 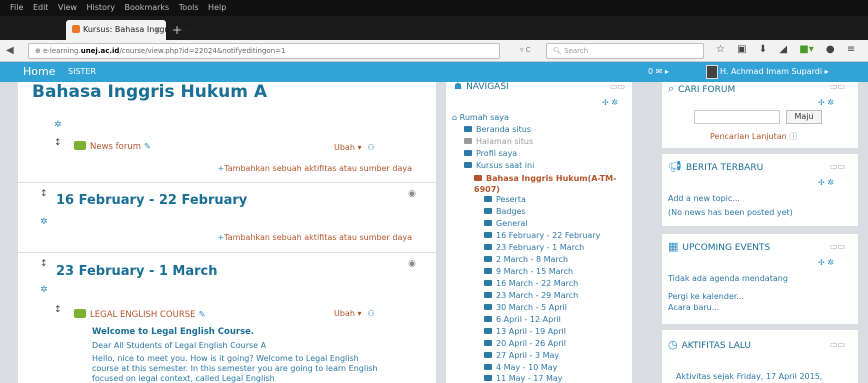 I want to click on nav-kursus-saat-ini: Kursus saat ini, so click(x=499, y=165).